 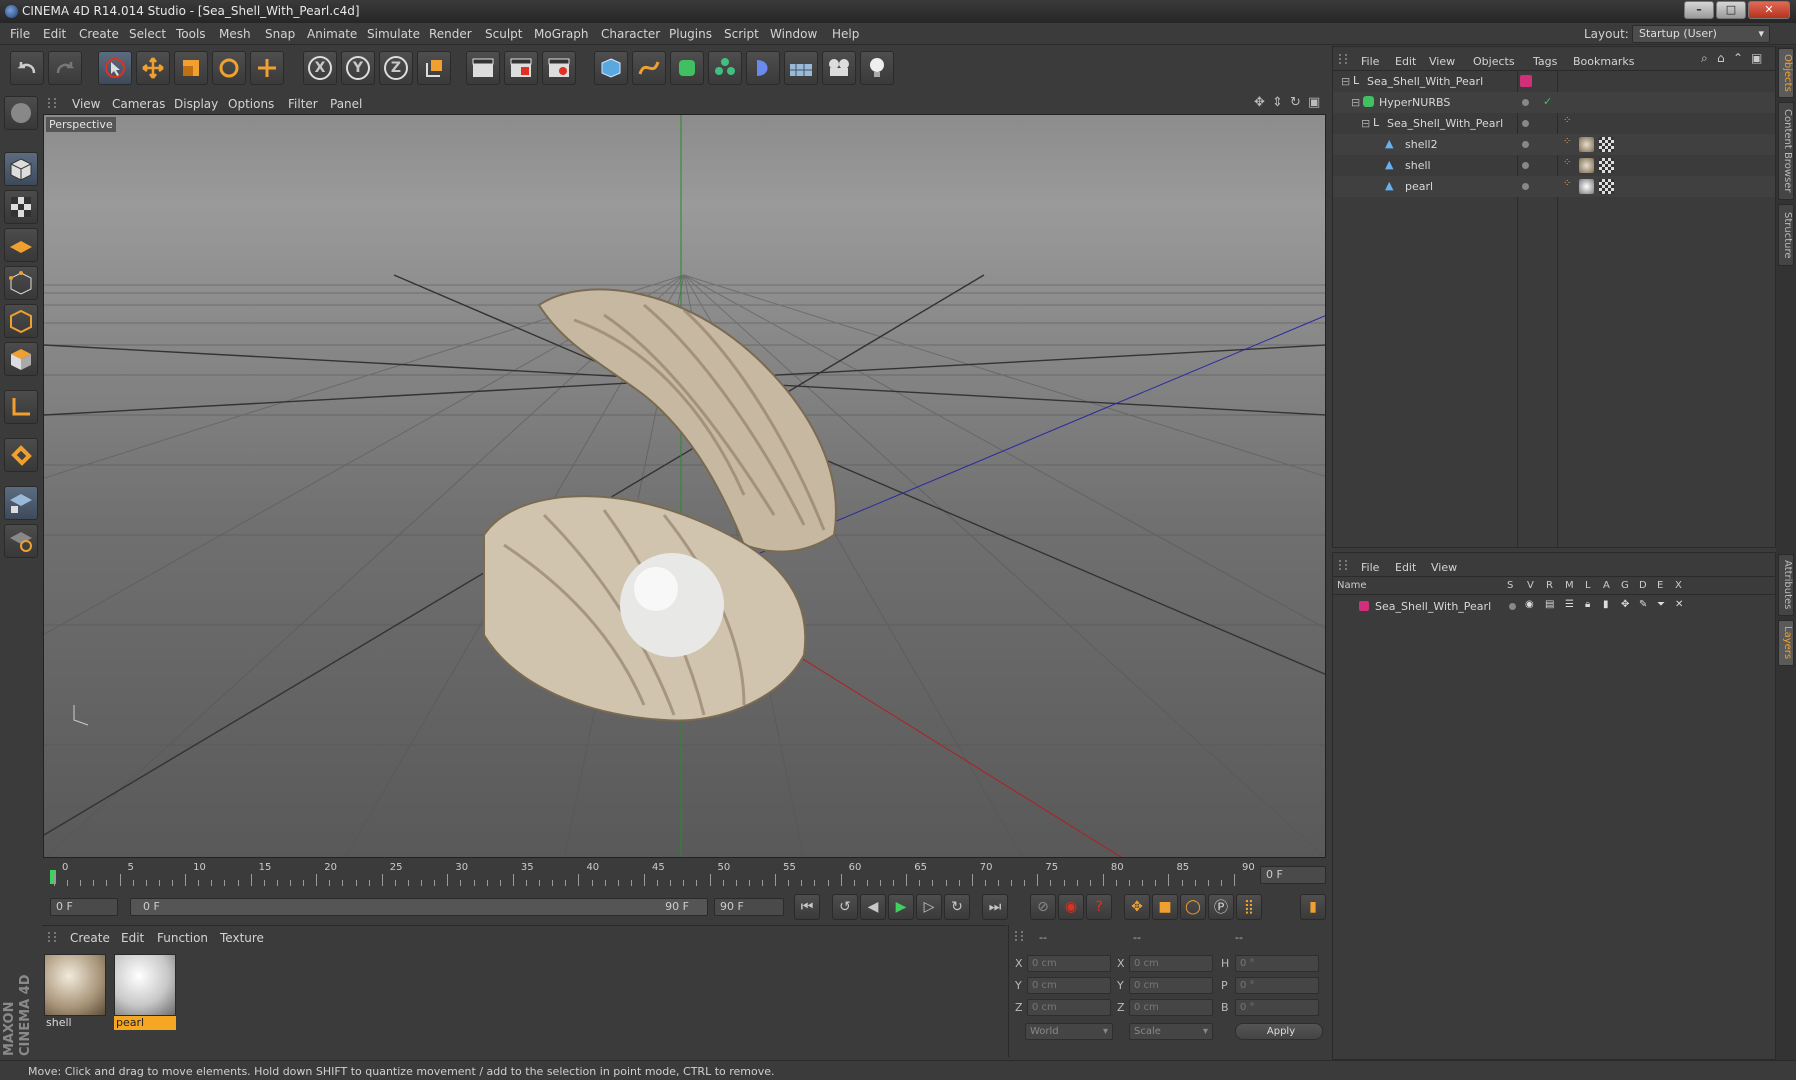 I want to click on collapse-icon: ⊟, so click(x=1365, y=123).